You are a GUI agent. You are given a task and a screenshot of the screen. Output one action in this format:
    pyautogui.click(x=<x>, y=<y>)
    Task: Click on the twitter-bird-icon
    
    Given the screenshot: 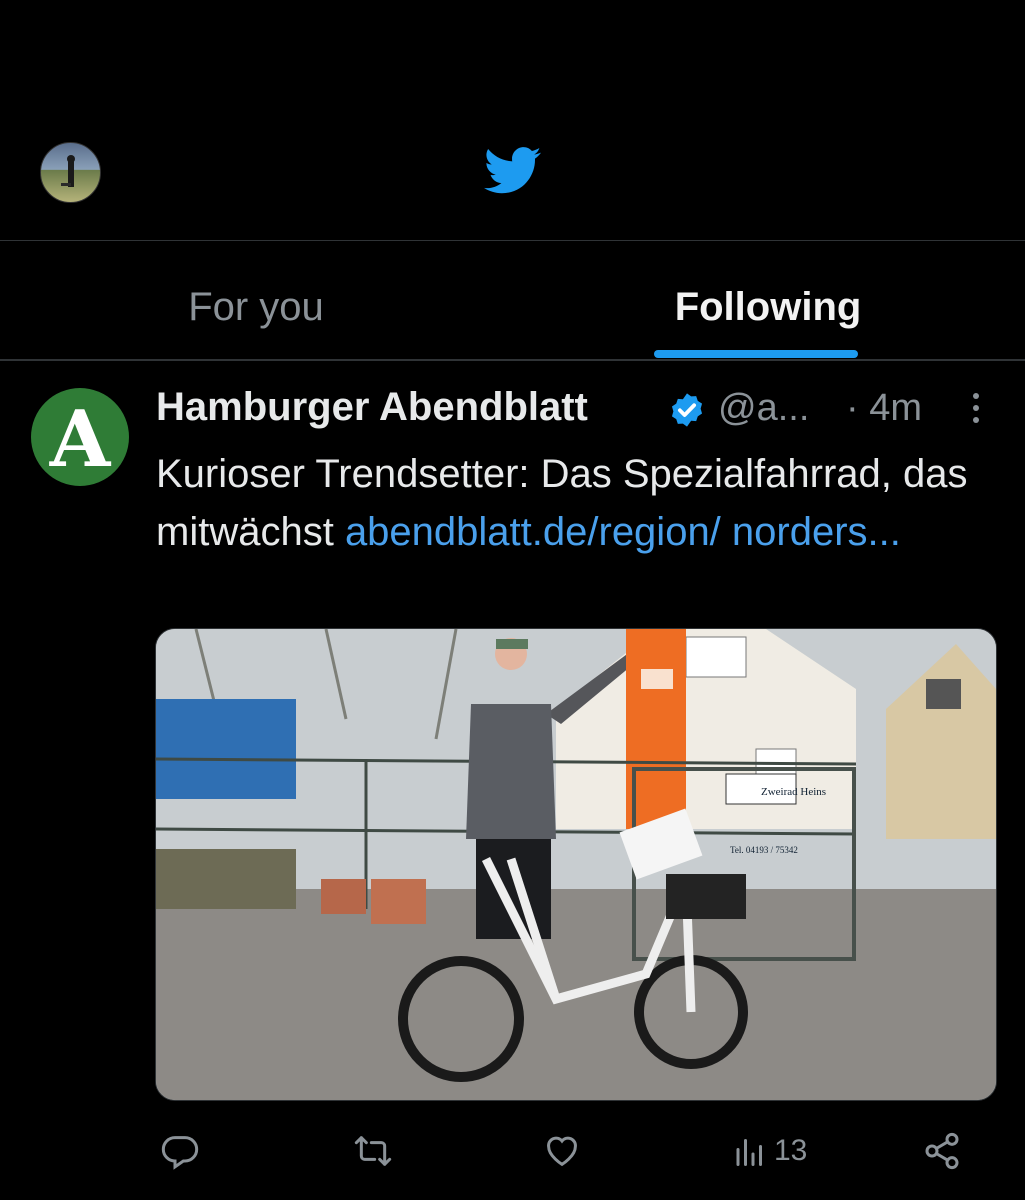 What is the action you would take?
    pyautogui.click(x=513, y=171)
    